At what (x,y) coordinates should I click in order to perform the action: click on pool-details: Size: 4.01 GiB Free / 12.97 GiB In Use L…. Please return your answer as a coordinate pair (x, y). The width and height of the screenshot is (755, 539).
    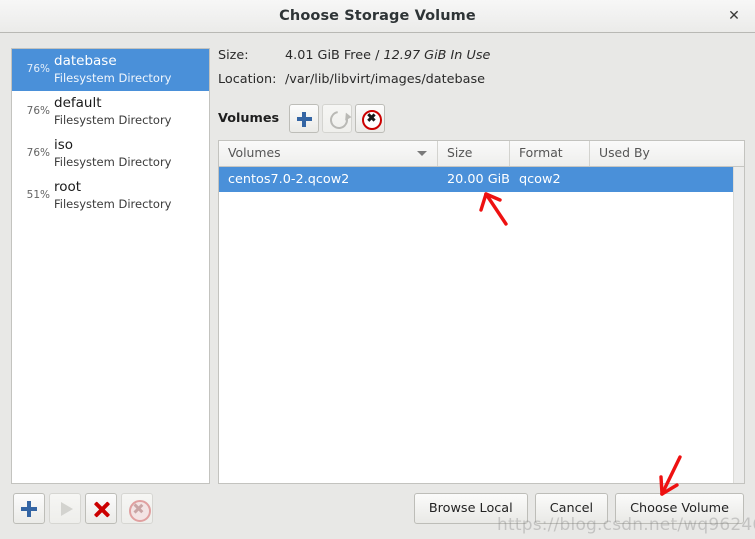
    Looking at the image, I should click on (481, 90).